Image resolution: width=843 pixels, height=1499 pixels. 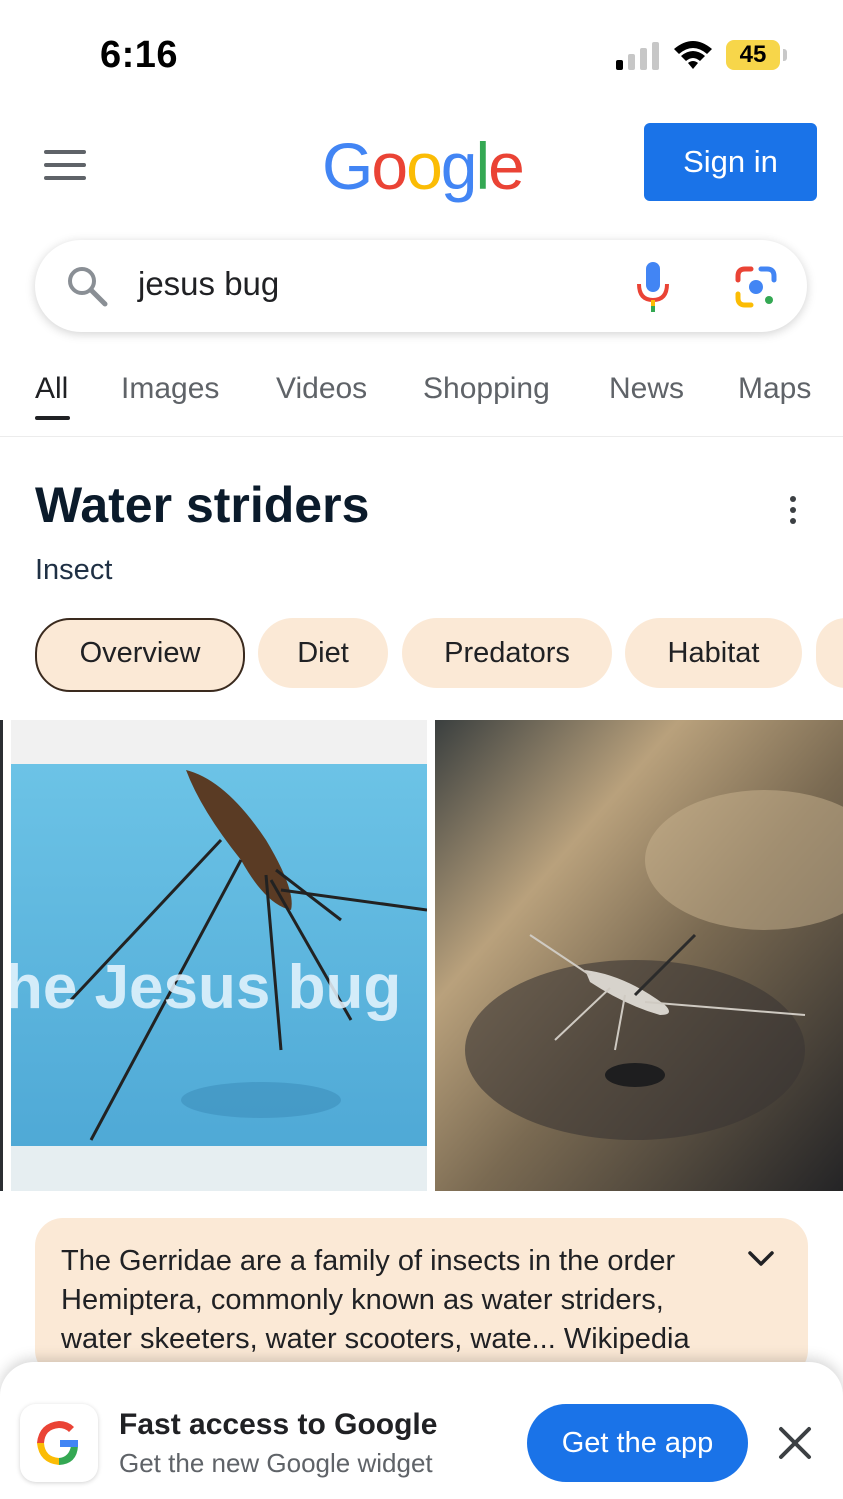 I want to click on google-logo: Google, so click(x=423, y=166).